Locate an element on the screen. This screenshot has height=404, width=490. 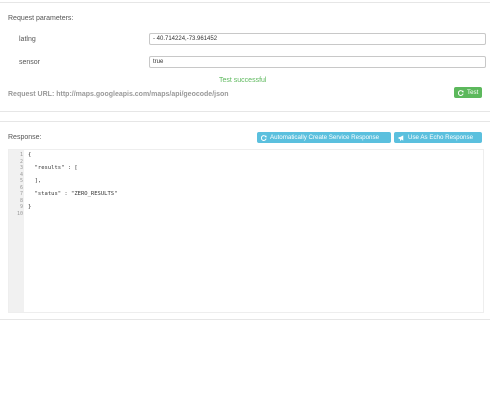
line-number-gutter: 1 2 3 4 5 6 7 8 9 10 is located at coordinates (16, 231).